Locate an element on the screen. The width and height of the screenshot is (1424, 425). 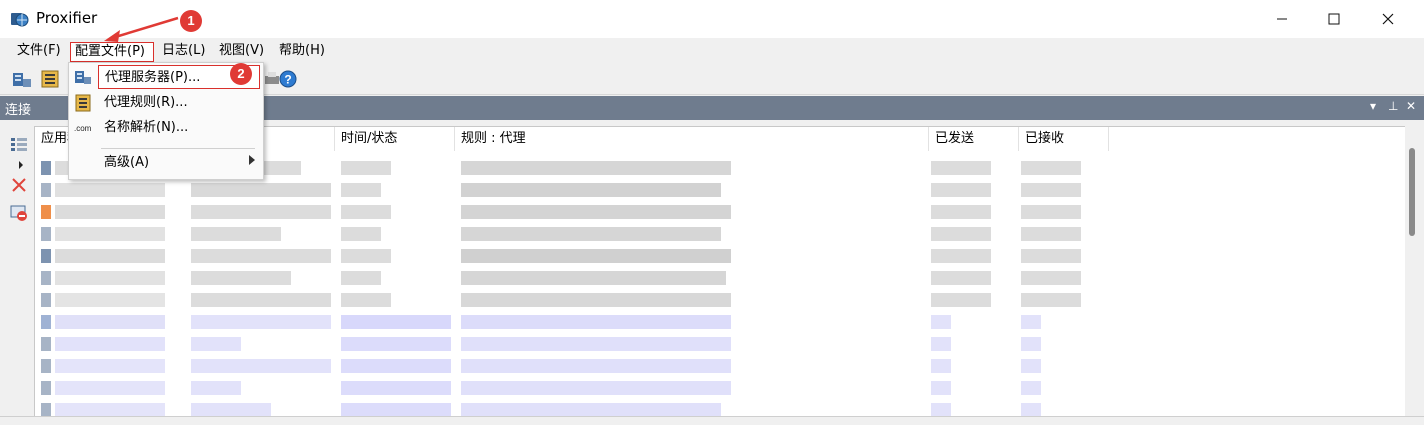
panel-title: 连接 is located at coordinates (18, 110).